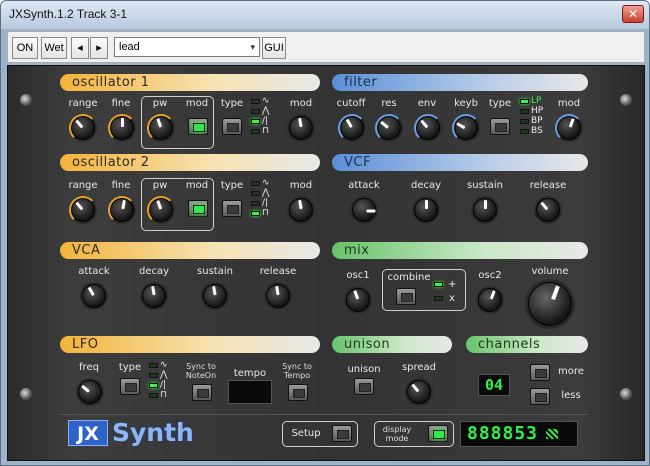  I want to click on osc2-fine-knob, so click(122, 210).